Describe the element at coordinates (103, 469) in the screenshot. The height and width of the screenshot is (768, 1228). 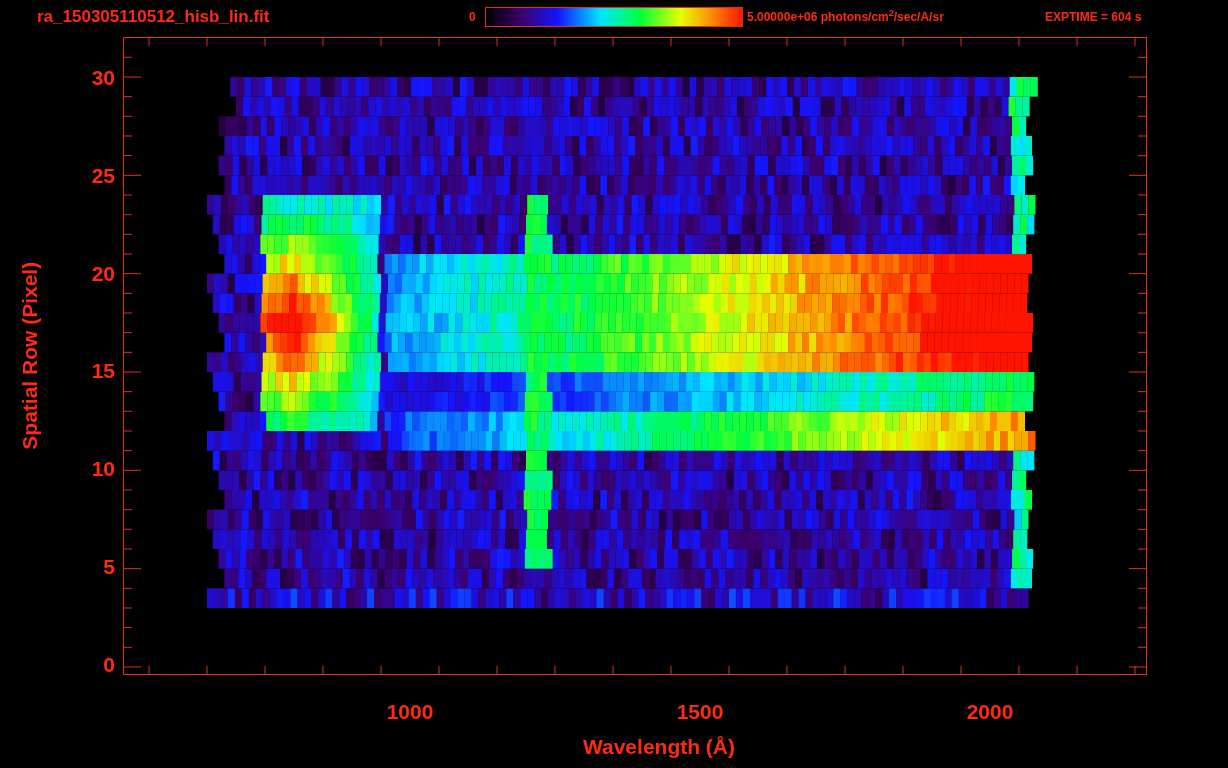
I see `y-tick-label: 10` at that location.